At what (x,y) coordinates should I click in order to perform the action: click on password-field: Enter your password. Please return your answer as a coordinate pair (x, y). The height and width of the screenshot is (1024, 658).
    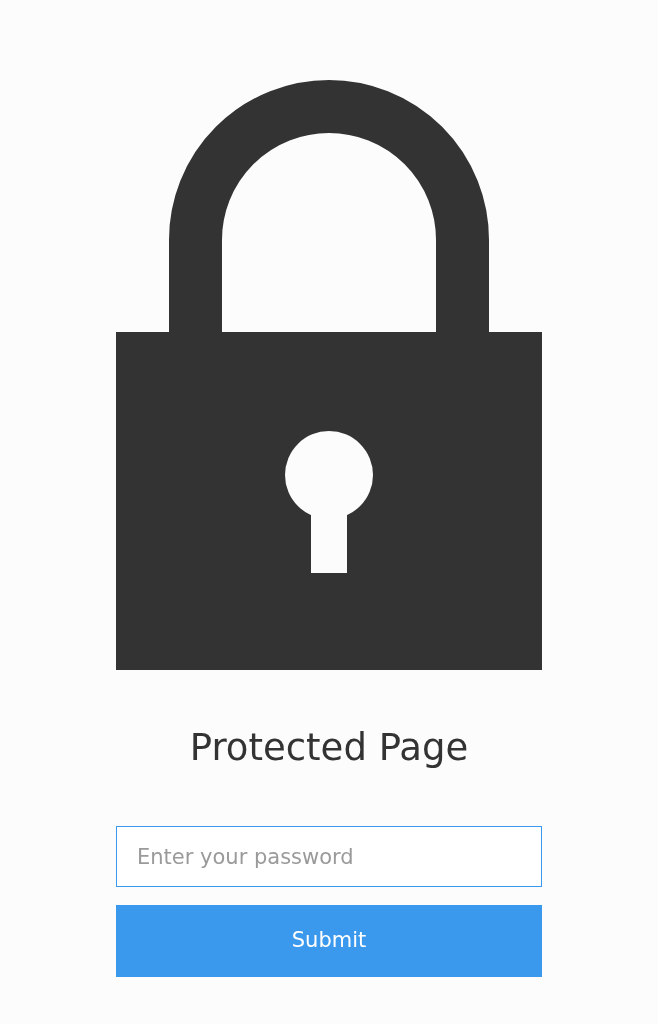
    Looking at the image, I should click on (329, 856).